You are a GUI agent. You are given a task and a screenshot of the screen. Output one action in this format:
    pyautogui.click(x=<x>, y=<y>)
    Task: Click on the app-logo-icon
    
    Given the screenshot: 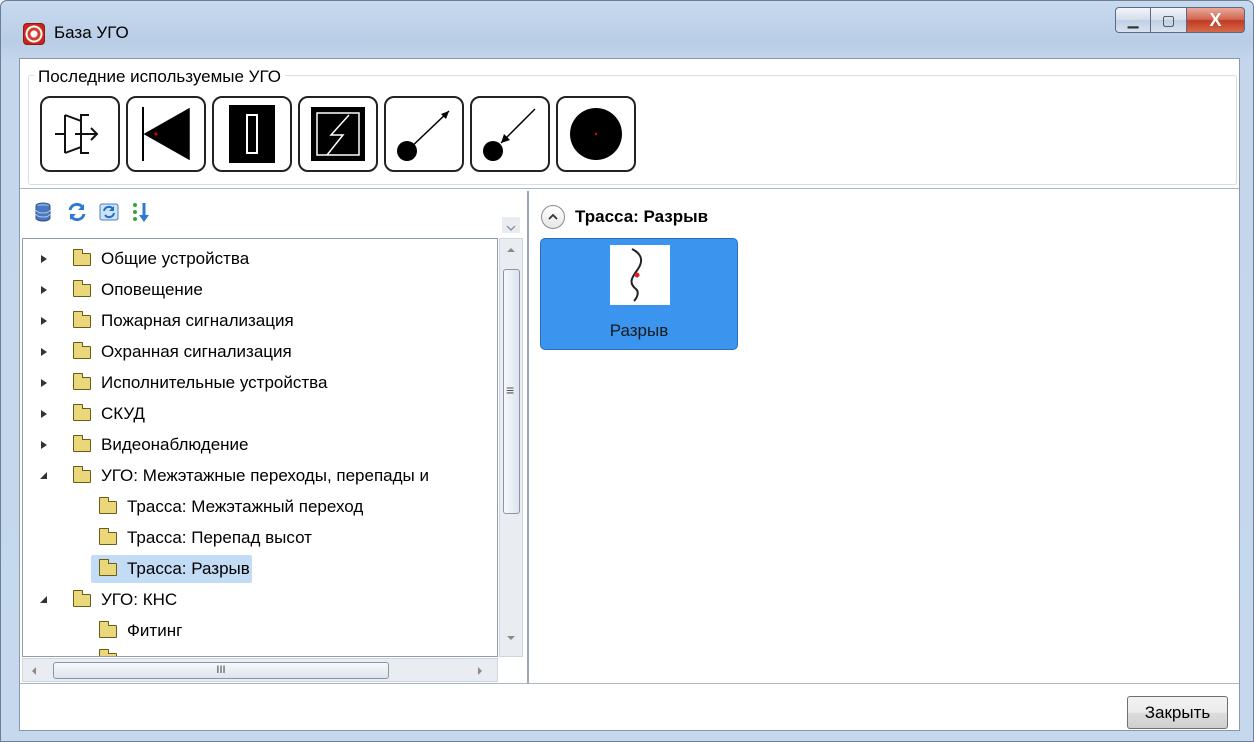 What is the action you would take?
    pyautogui.click(x=34, y=34)
    